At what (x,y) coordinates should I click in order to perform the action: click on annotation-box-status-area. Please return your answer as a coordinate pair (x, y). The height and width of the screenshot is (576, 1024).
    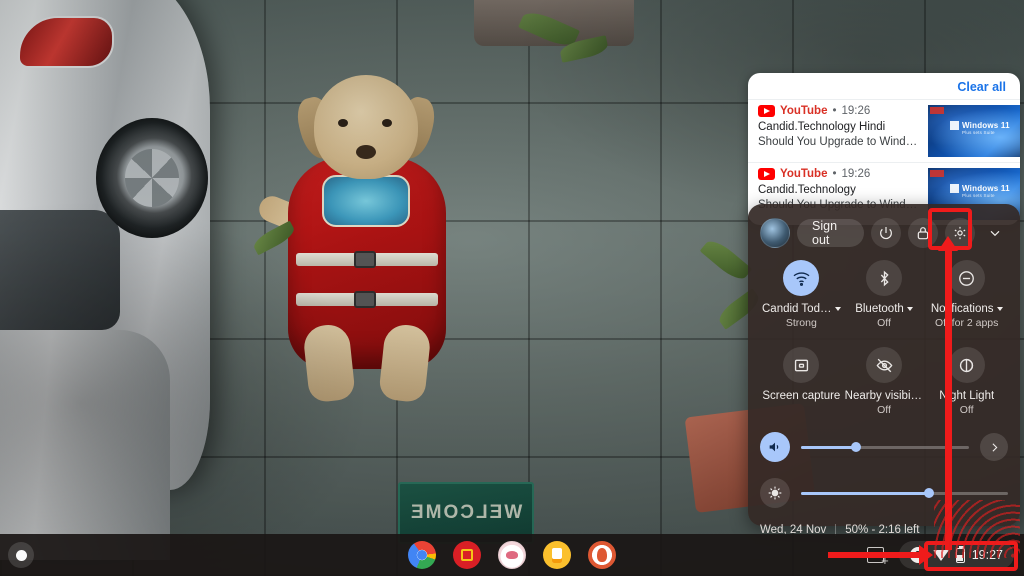
    Looking at the image, I should click on (971, 556).